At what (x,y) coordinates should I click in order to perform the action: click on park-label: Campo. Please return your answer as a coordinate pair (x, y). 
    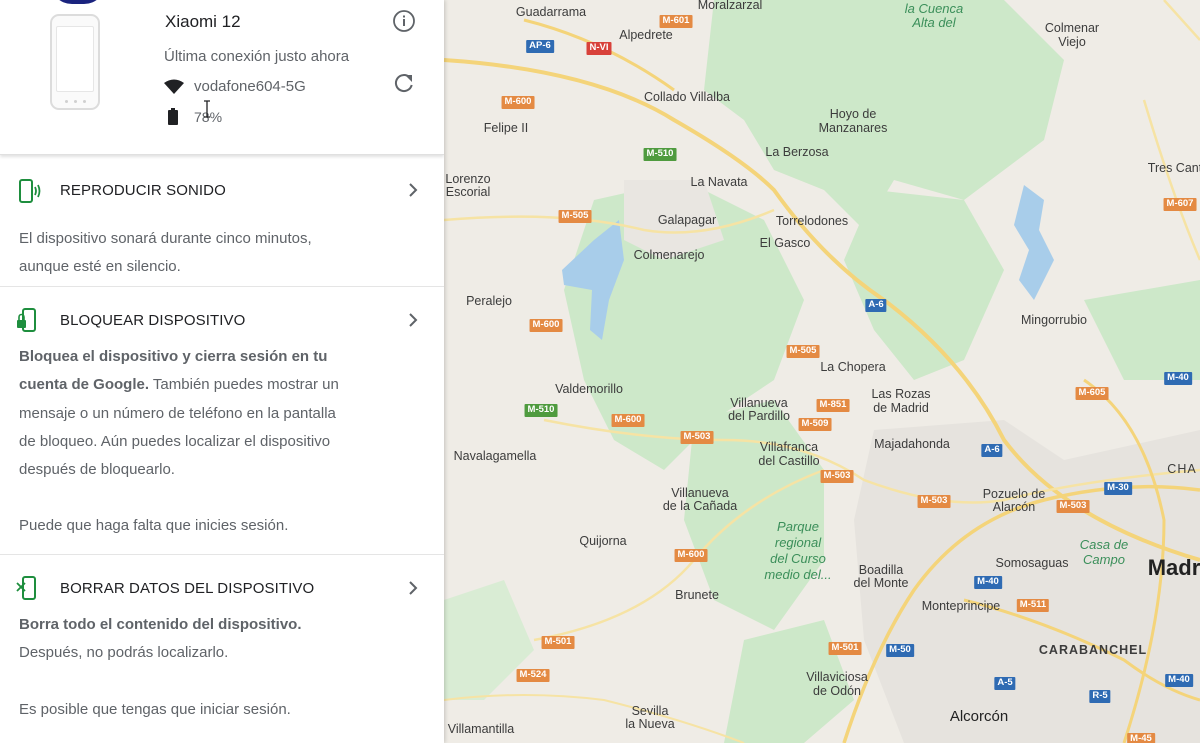
    Looking at the image, I should click on (1104, 559).